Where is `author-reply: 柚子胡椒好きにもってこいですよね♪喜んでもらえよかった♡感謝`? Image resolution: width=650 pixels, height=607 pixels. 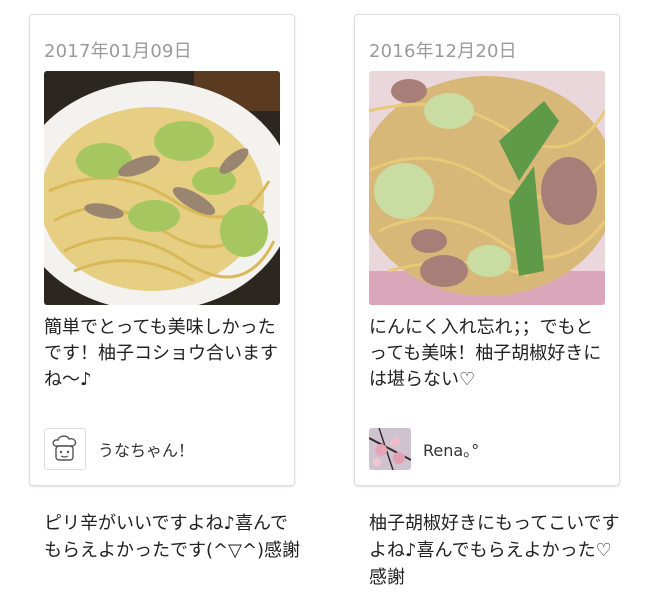
author-reply: 柚子胡椒好きにもってこいですよね♪喜んでもらえよかった♡感謝 is located at coordinates (494, 550).